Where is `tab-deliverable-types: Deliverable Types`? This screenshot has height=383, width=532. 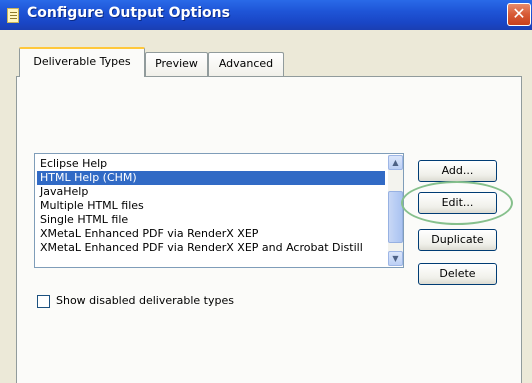 tab-deliverable-types: Deliverable Types is located at coordinates (82, 62).